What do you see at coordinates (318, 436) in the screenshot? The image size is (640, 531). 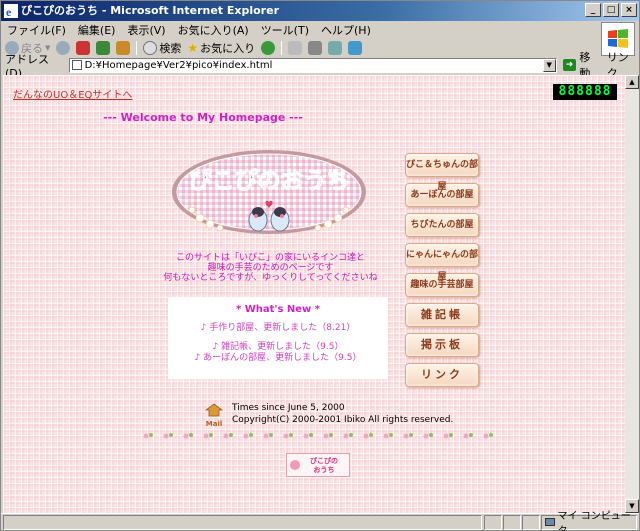 I see `flower-divider` at bounding box center [318, 436].